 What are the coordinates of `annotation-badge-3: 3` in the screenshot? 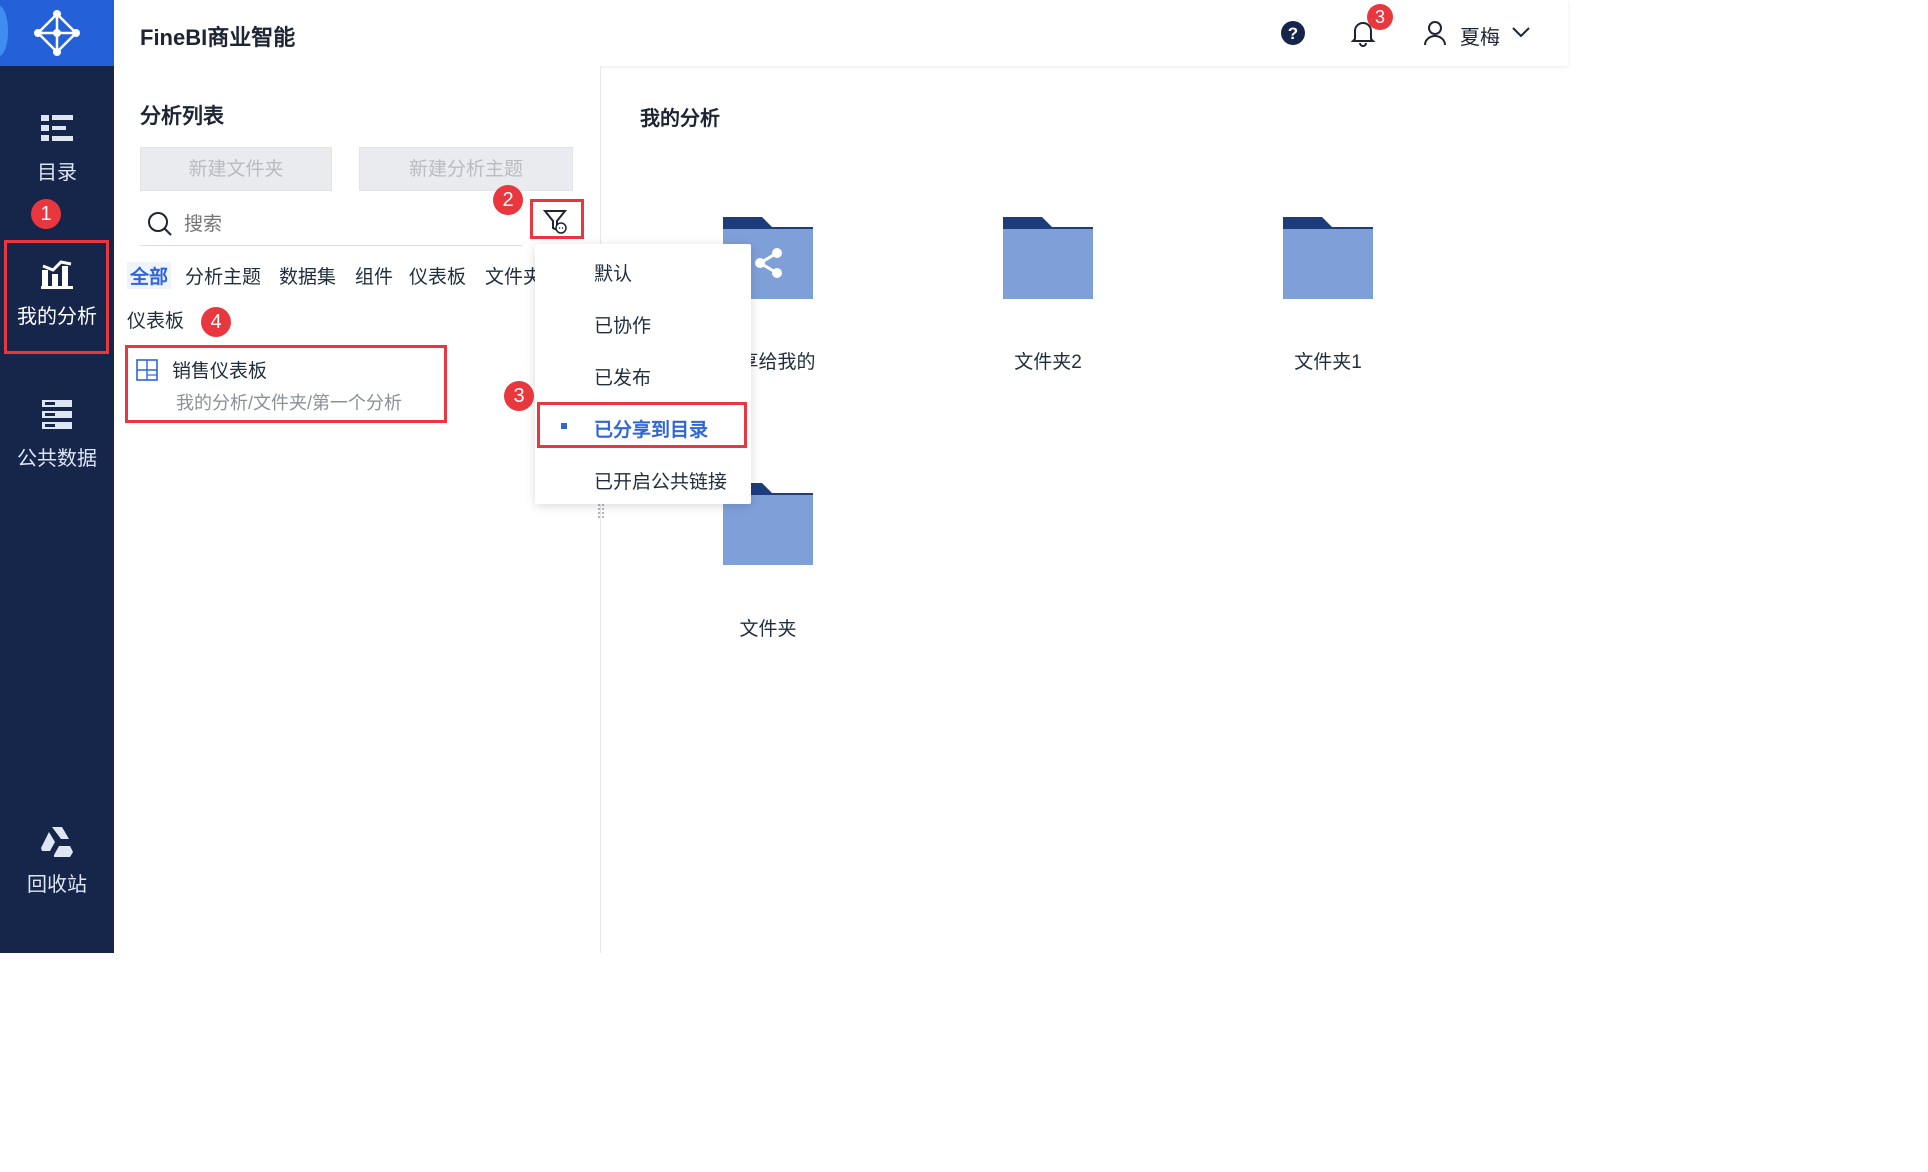 It's located at (519, 396).